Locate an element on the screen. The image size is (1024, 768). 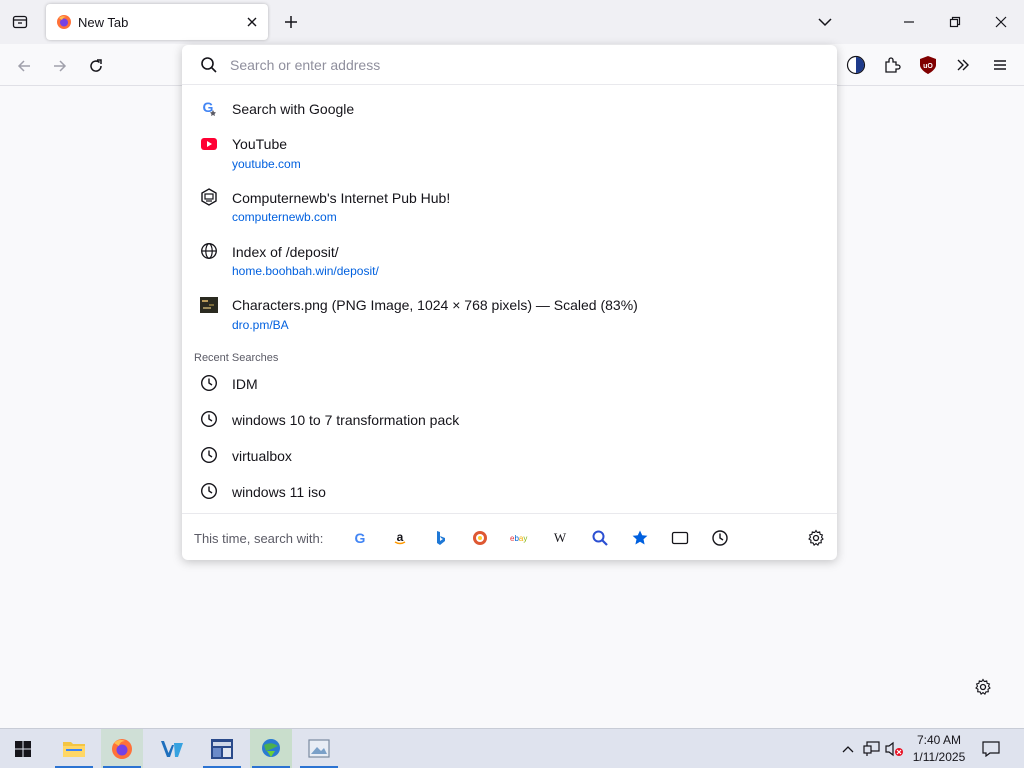
dark-mode-icon is located at coordinates (856, 65).